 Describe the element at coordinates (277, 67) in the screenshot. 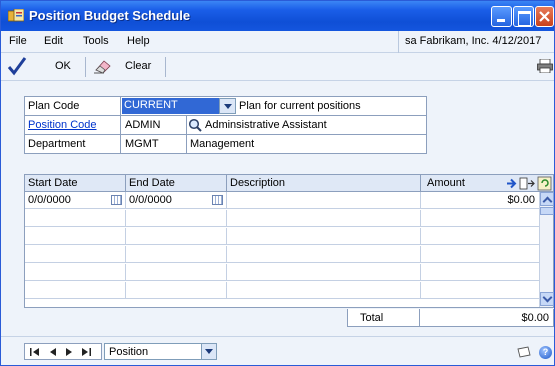

I see `toolbar: OK Clear` at that location.